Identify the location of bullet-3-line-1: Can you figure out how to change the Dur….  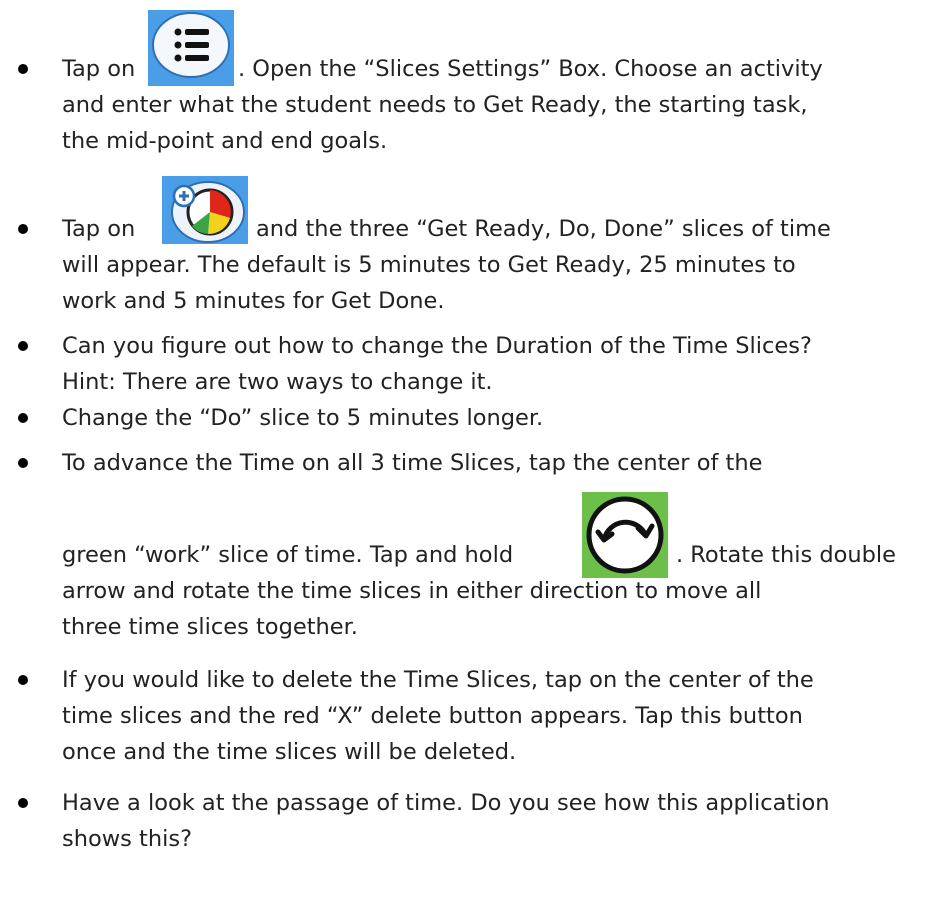
(437, 346).